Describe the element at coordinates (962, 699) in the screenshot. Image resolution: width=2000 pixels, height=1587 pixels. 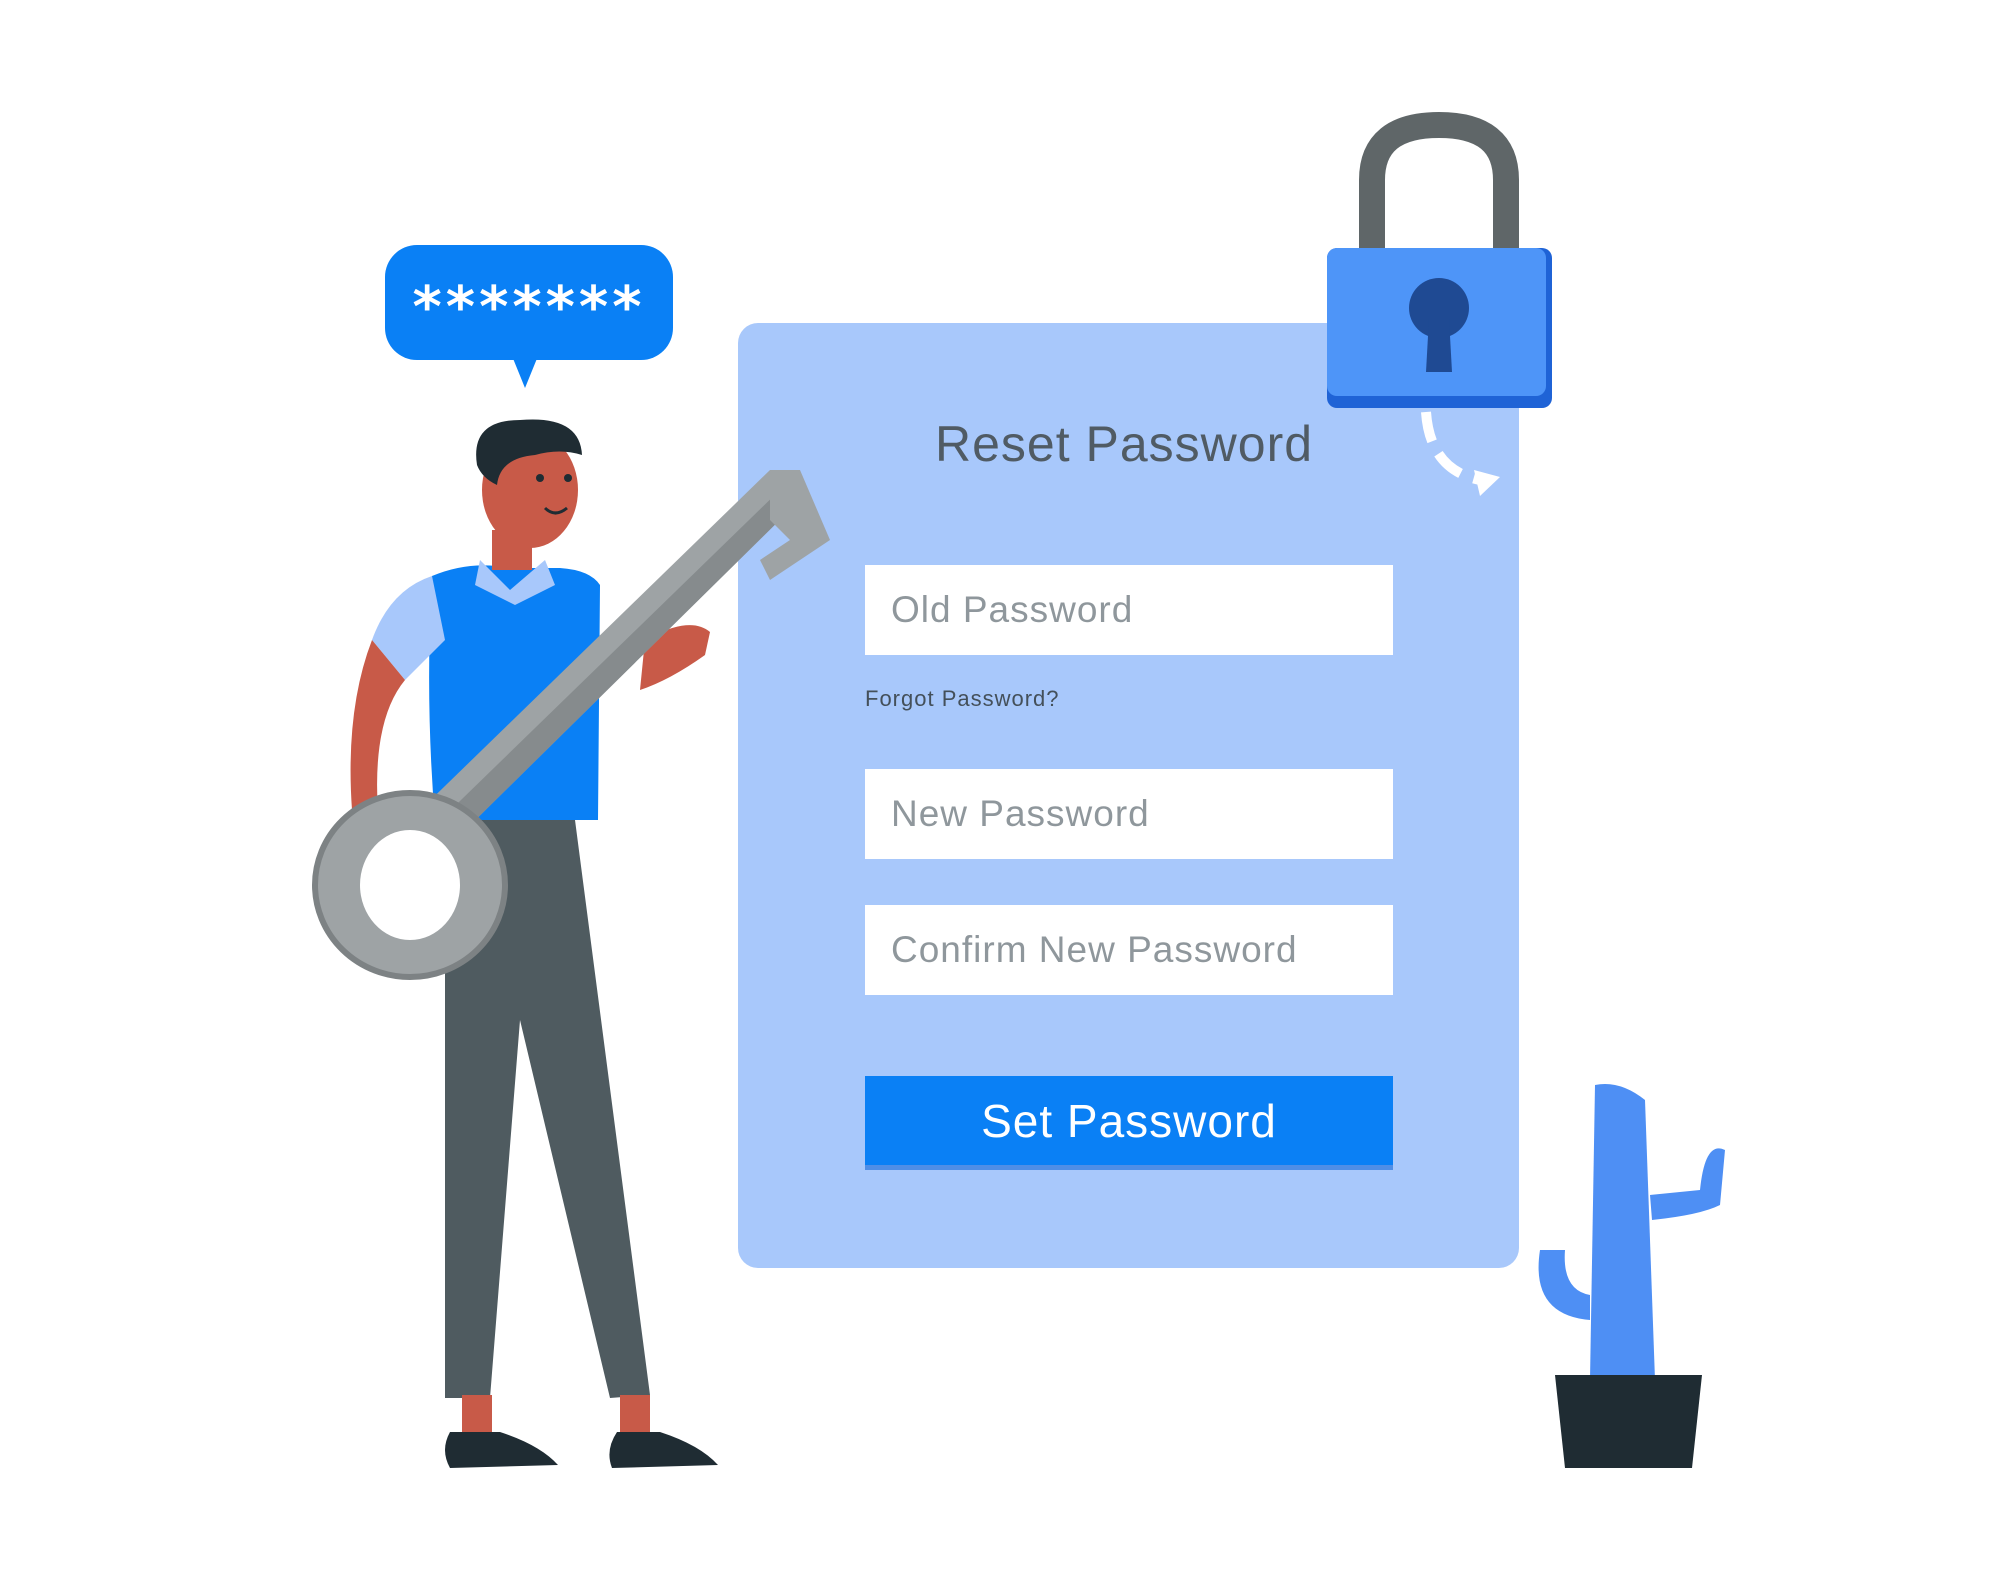
I see `forgot-password-link: Forgot Password?` at that location.